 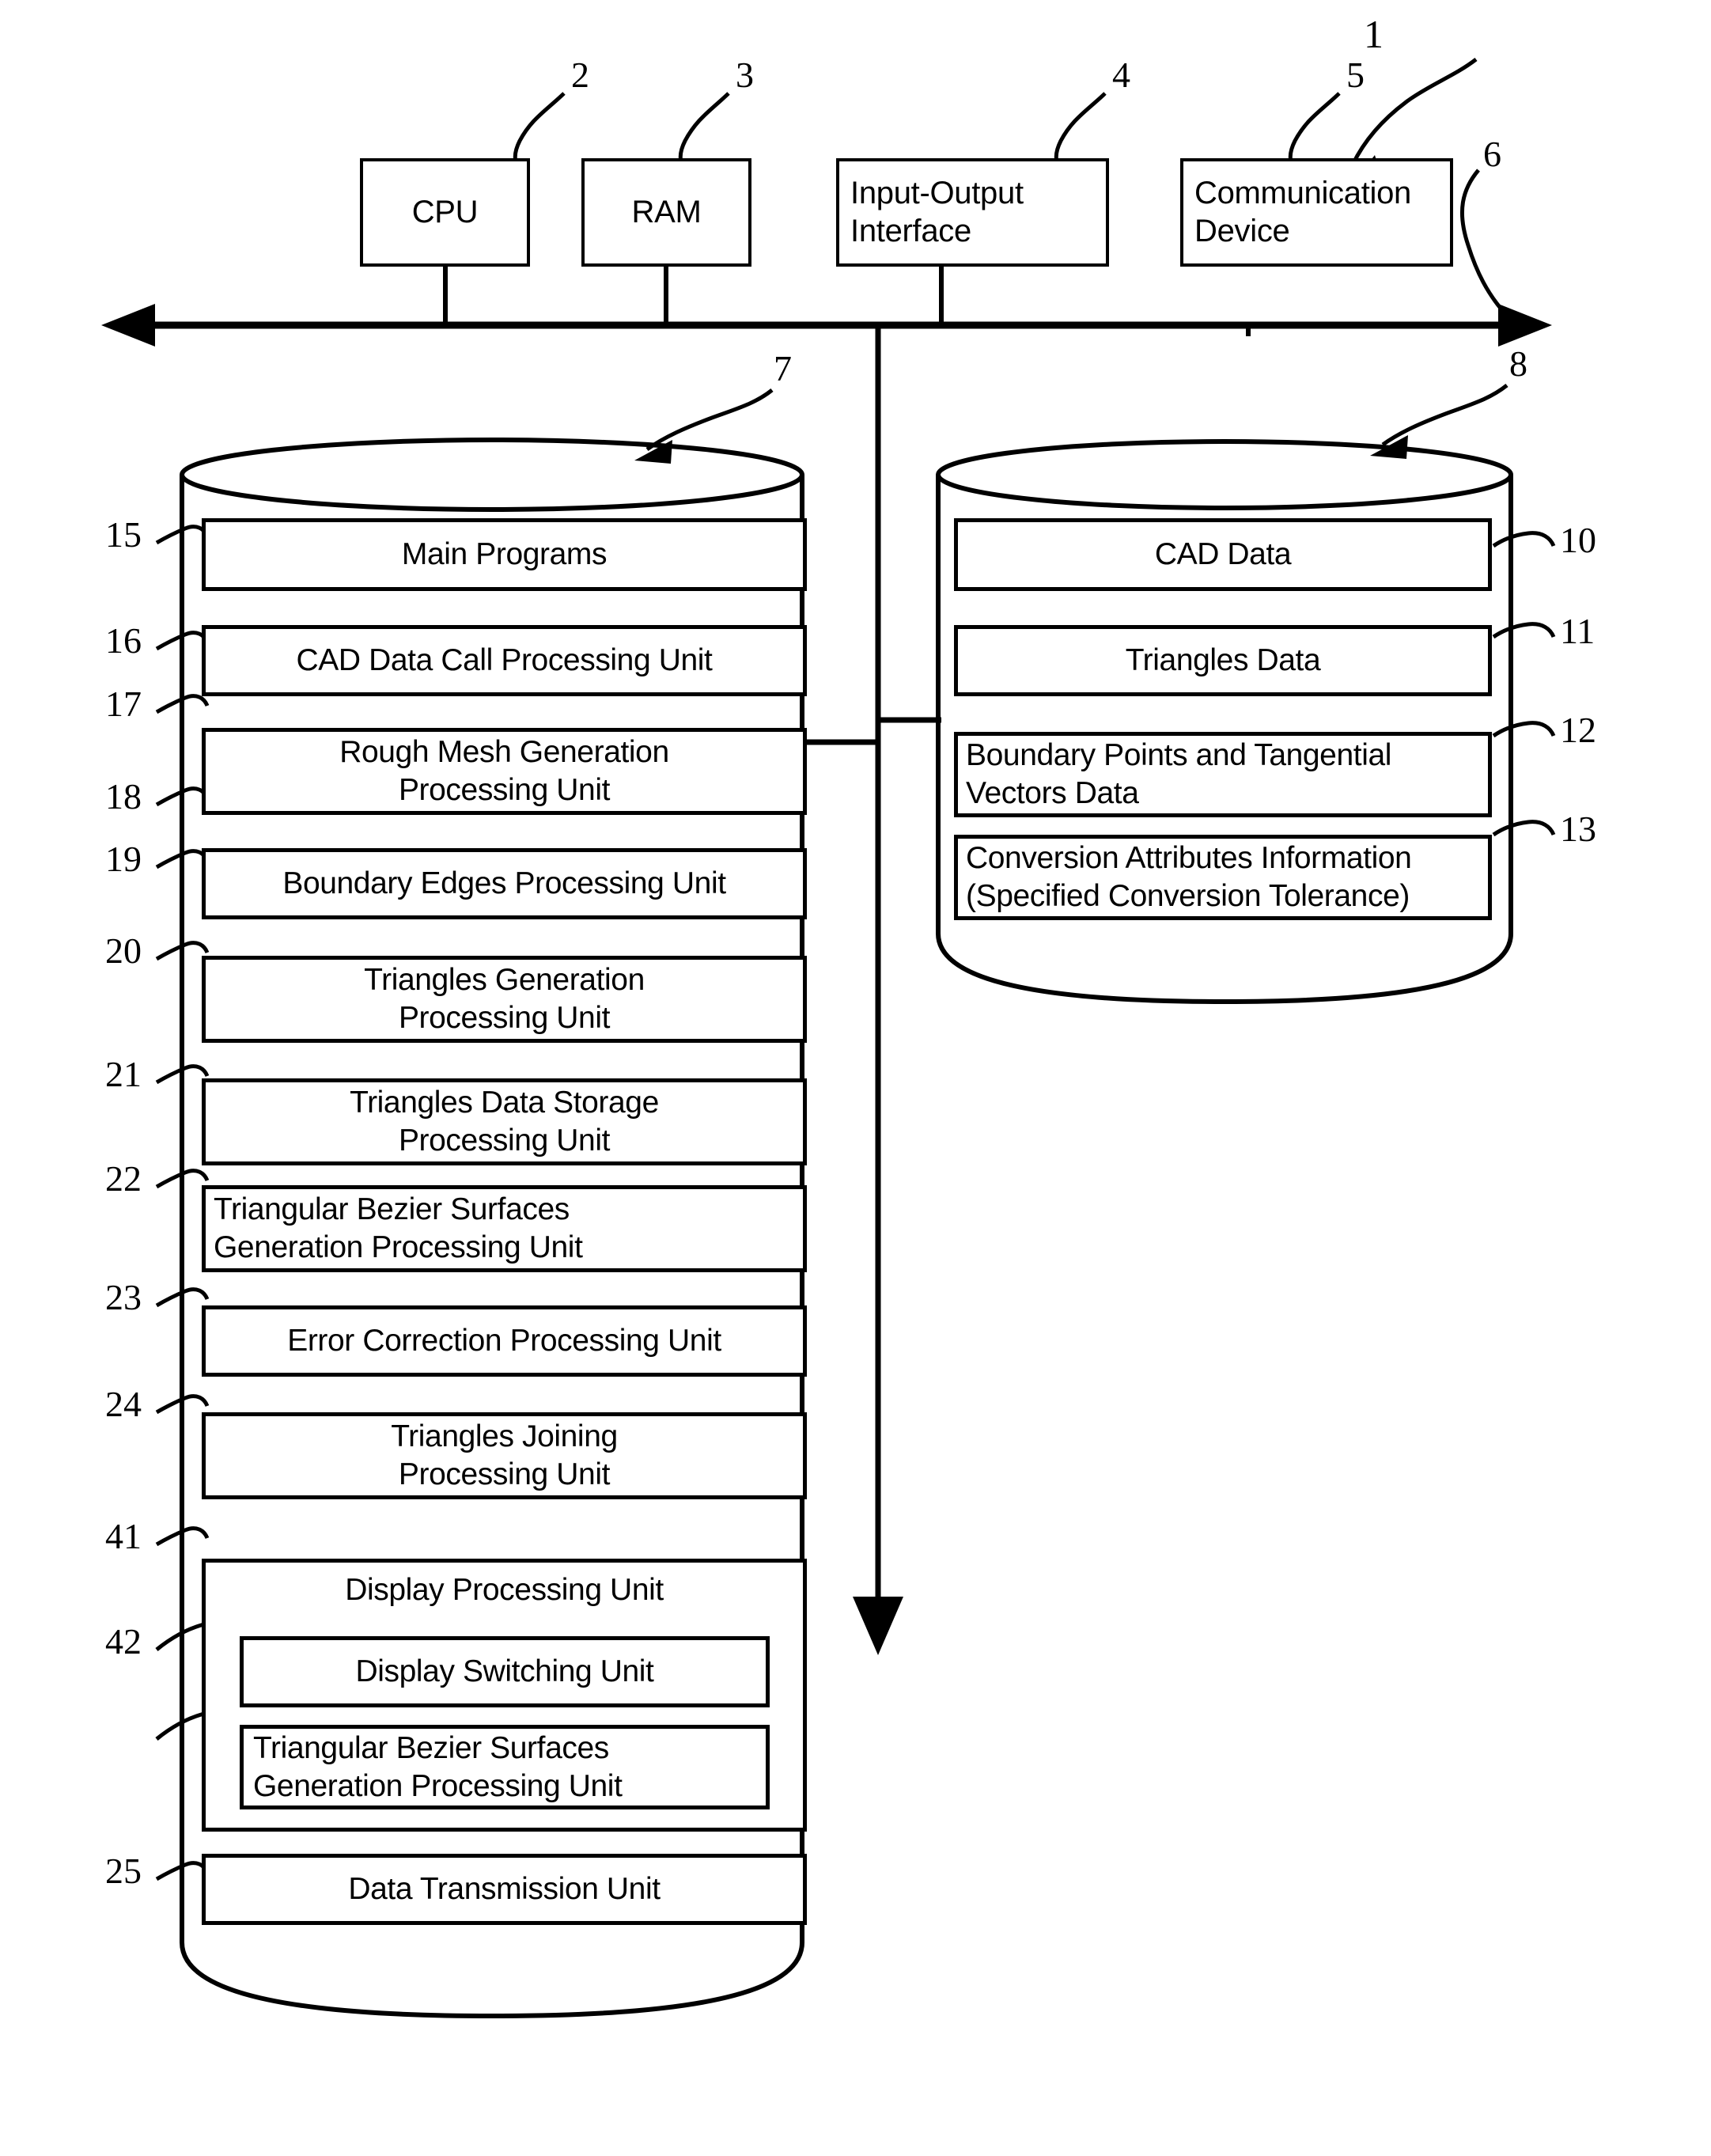 What do you see at coordinates (398, 1247) in the screenshot?
I see `unit-triangular-bezier-surfaces-generation-line2: Generation Processing Unit` at bounding box center [398, 1247].